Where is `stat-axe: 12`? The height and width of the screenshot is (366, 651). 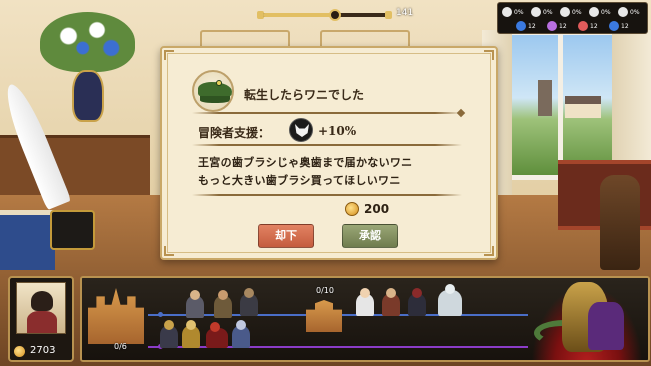
stat-axe: 12 is located at coordinates (590, 26).